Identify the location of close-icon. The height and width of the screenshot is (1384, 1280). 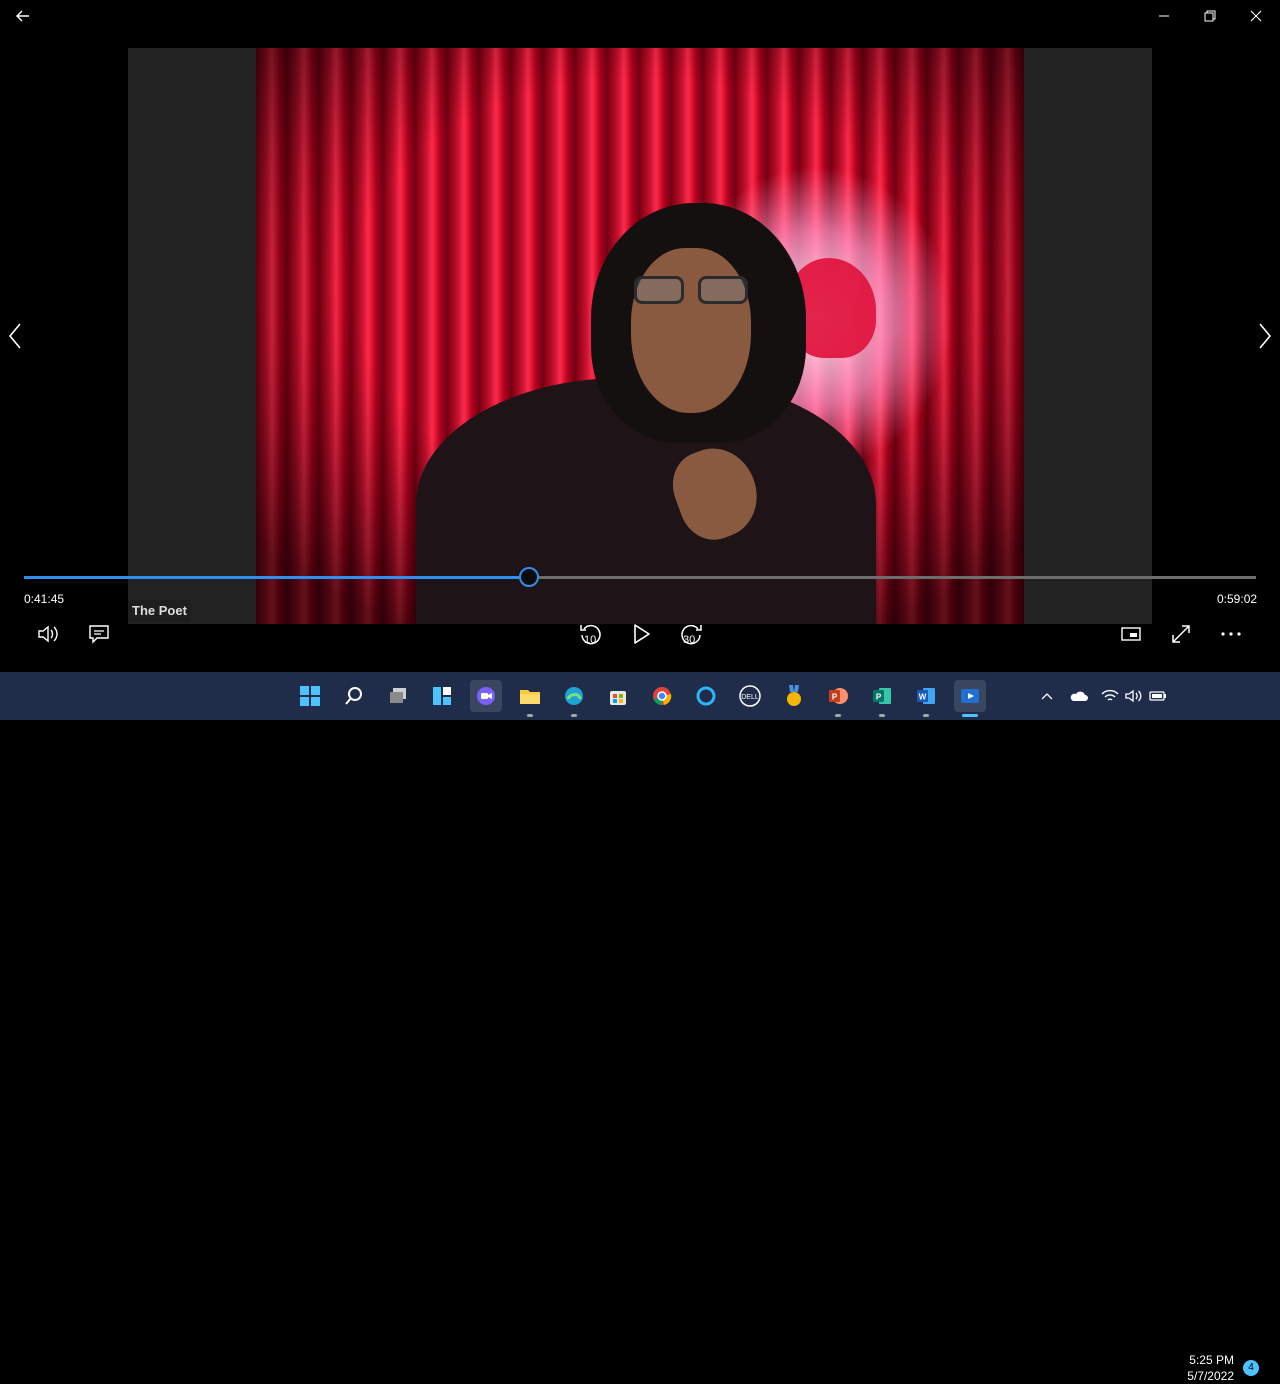
(1256, 16).